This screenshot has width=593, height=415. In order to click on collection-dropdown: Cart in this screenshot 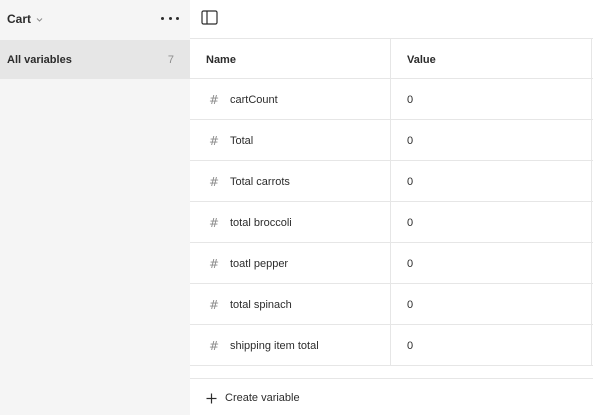, I will do `click(25, 19)`.